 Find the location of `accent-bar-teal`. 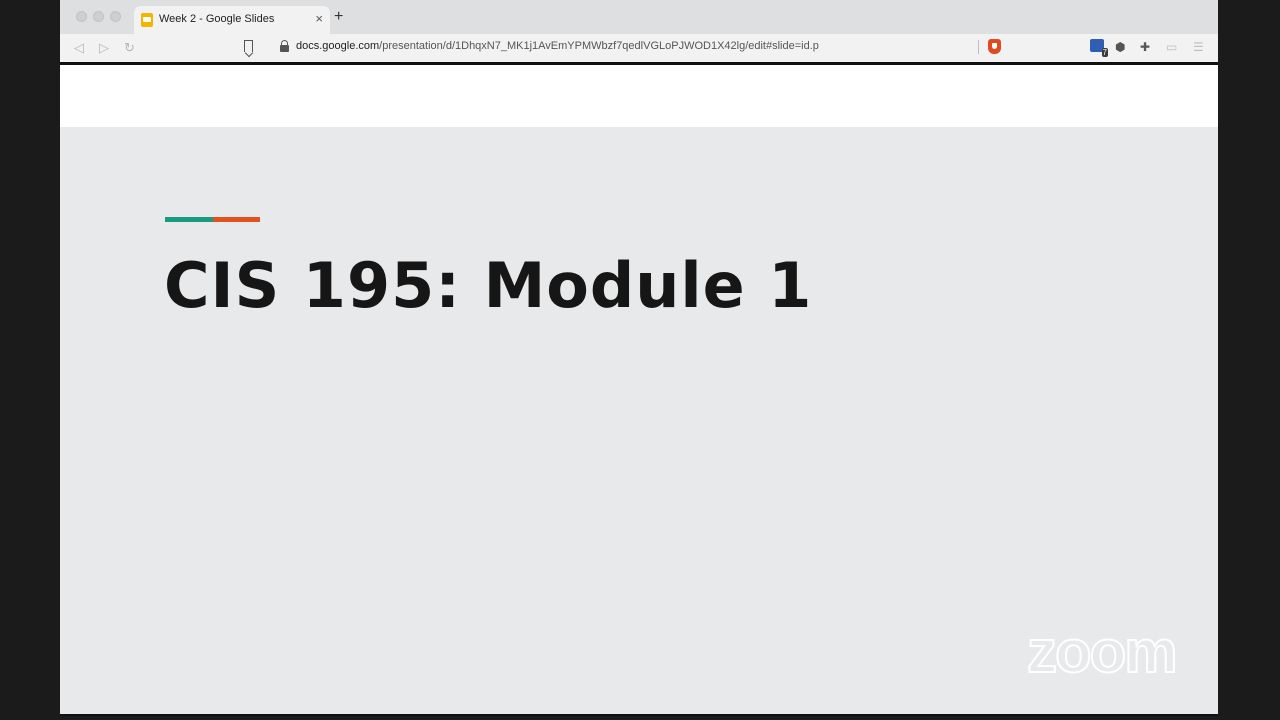

accent-bar-teal is located at coordinates (189, 219).